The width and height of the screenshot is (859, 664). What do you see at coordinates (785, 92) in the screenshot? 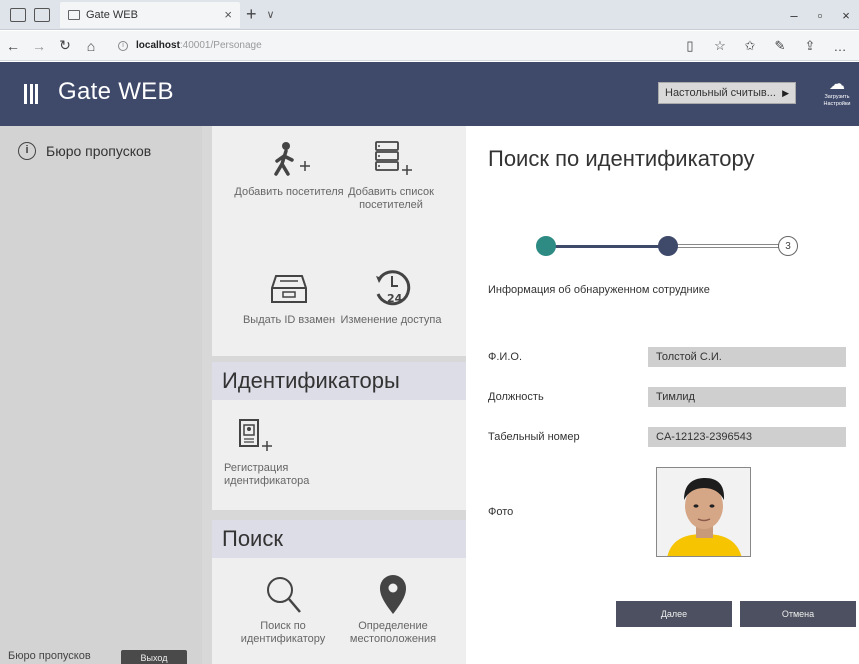
I see `play-arrow-icon: ▶` at bounding box center [785, 92].